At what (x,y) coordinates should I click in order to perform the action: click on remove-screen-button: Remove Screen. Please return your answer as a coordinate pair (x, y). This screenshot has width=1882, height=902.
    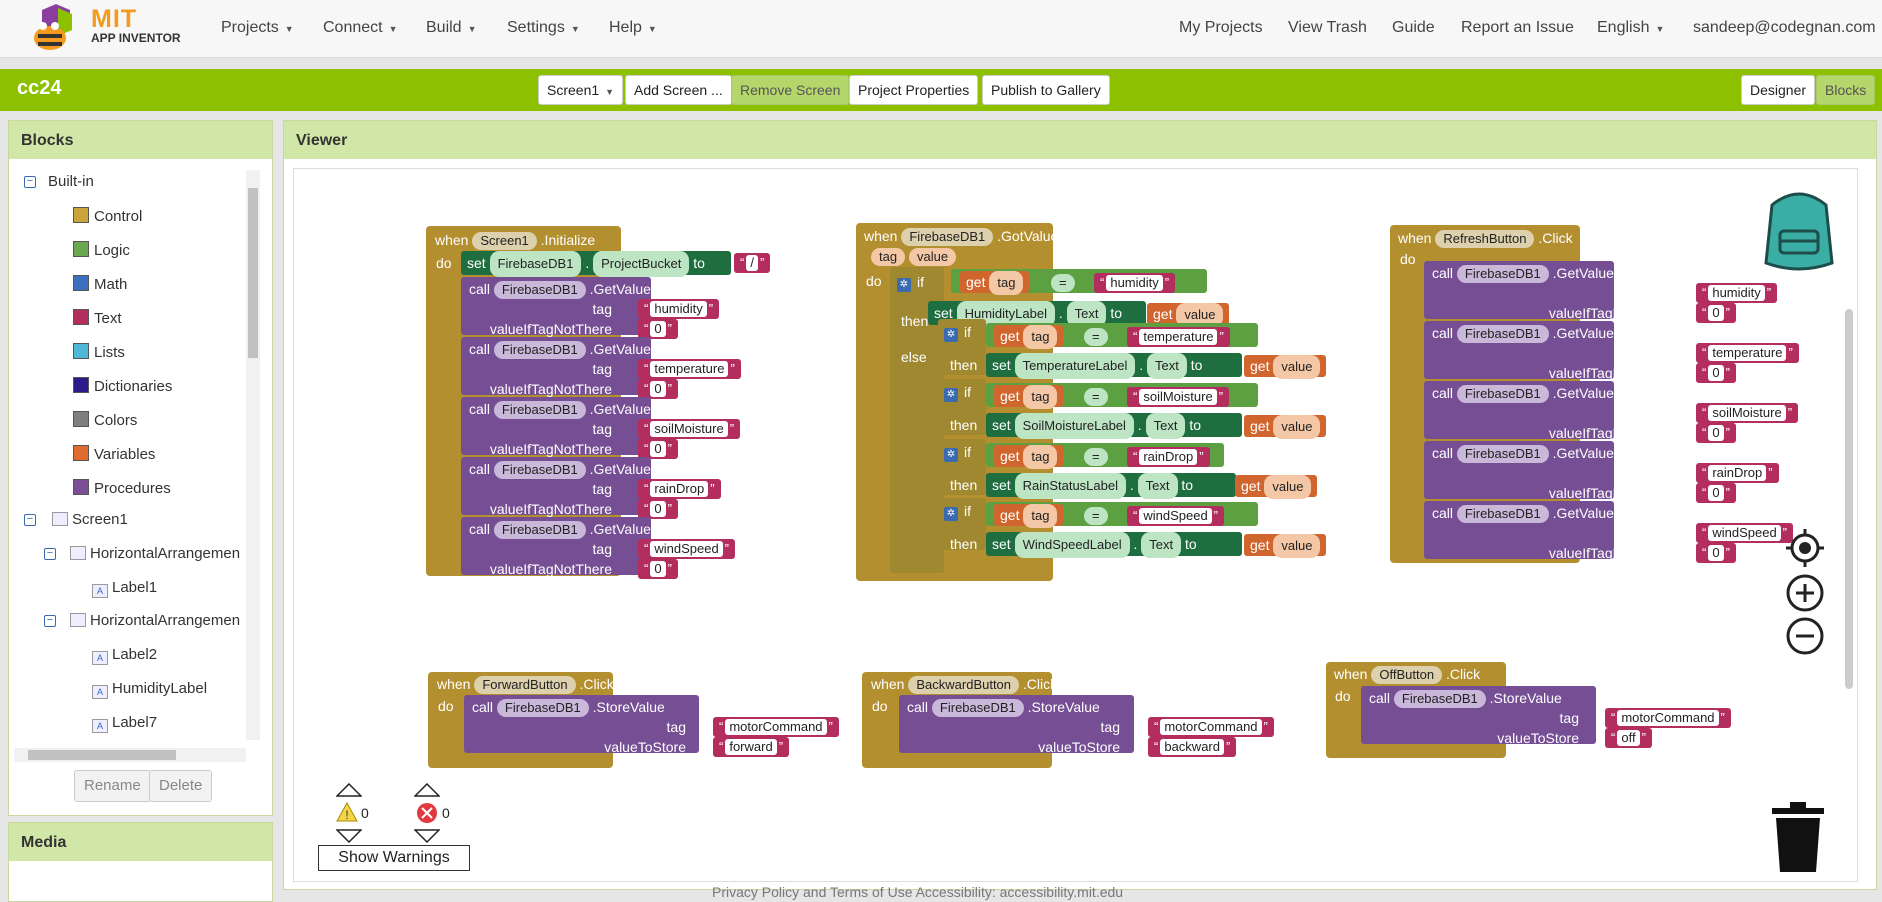
    Looking at the image, I should click on (790, 90).